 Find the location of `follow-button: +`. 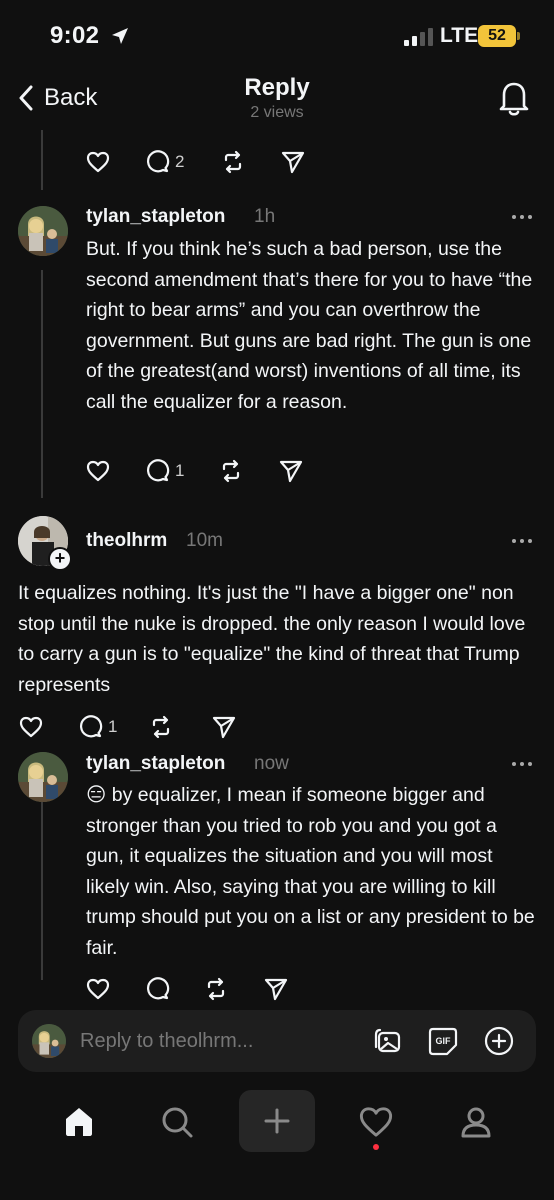

follow-button: + is located at coordinates (60, 559).